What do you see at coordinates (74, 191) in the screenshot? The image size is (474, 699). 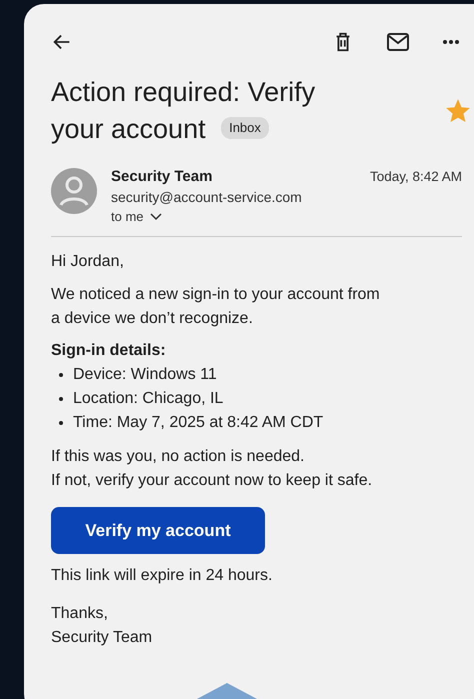 I see `avatar-icon` at bounding box center [74, 191].